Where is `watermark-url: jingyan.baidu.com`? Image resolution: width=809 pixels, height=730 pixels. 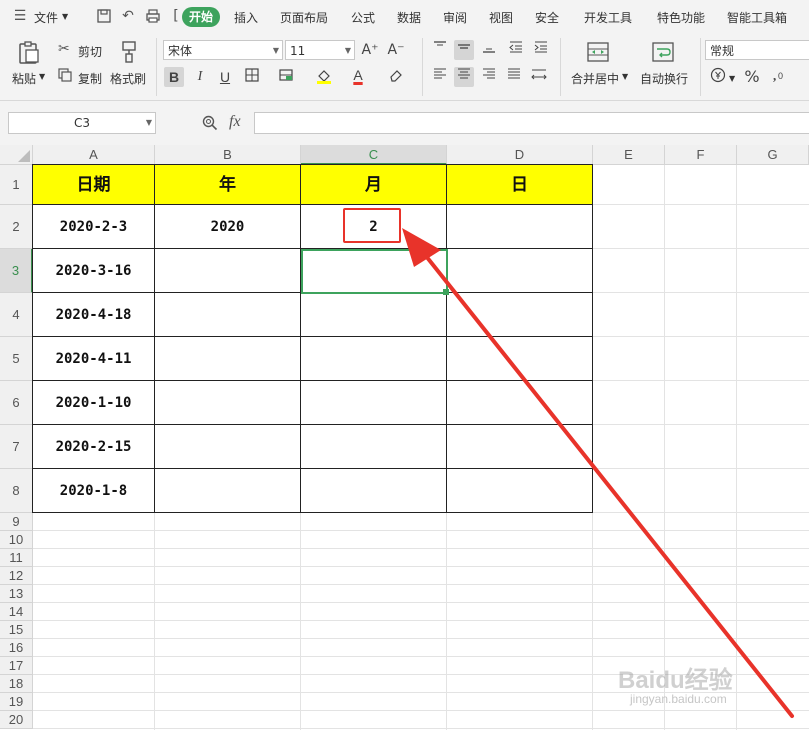 watermark-url: jingyan.baidu.com is located at coordinates (678, 699).